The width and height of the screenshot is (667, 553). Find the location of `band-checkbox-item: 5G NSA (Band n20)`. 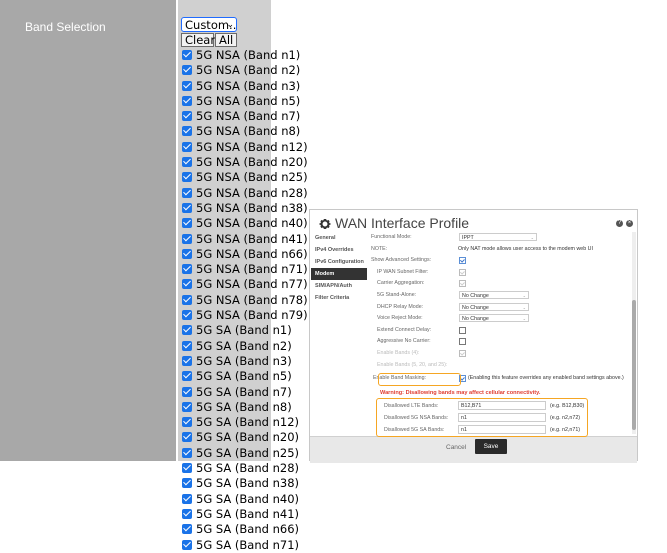

band-checkbox-item: 5G NSA (Band n20) is located at coordinates (245, 162).